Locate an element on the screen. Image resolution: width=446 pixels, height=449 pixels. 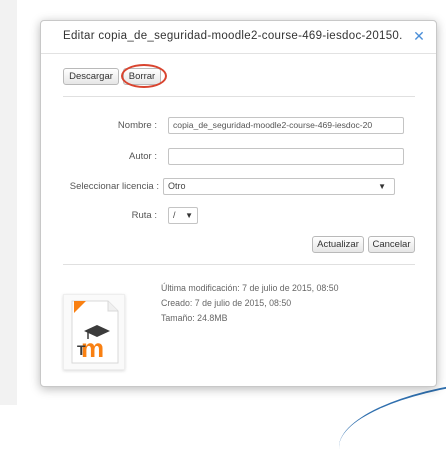
svg-text: T is located at coordinates (81, 350).